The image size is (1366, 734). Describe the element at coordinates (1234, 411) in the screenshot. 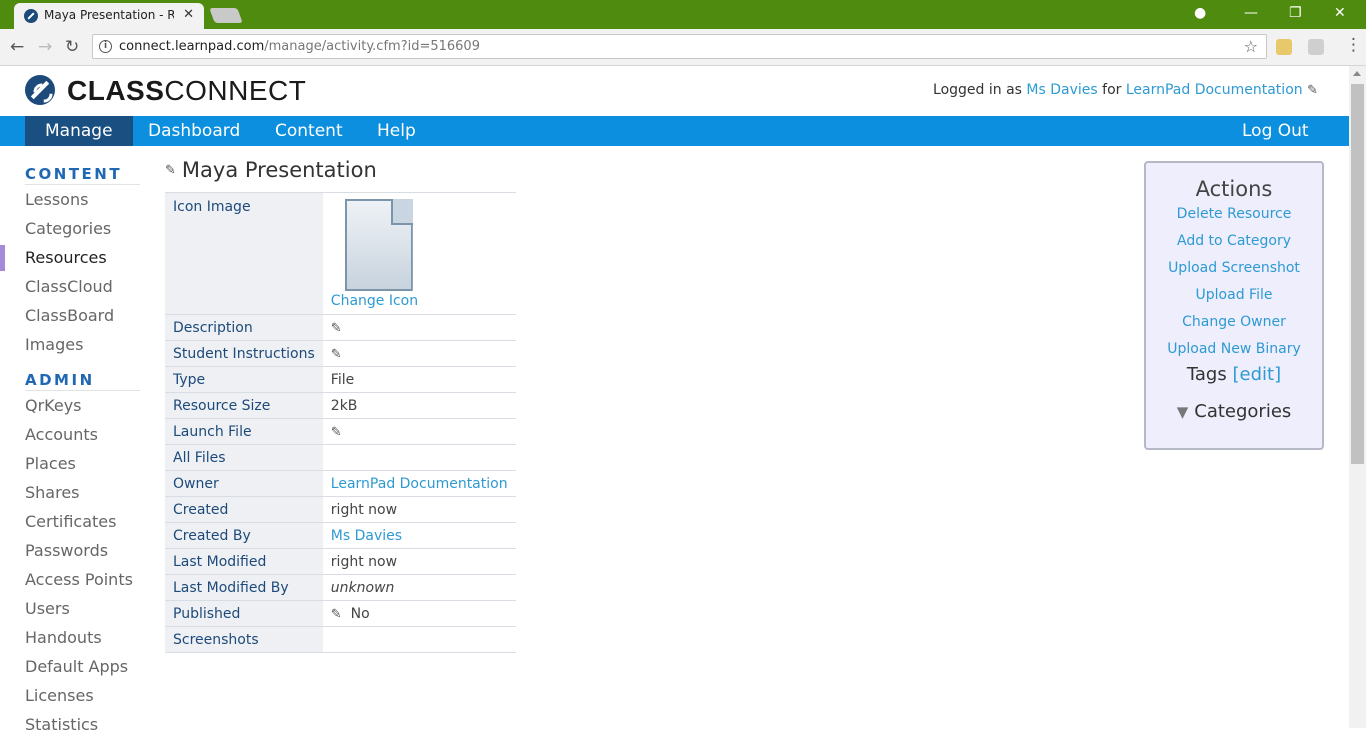

I see `categories-toggle: ▼ Categories` at that location.